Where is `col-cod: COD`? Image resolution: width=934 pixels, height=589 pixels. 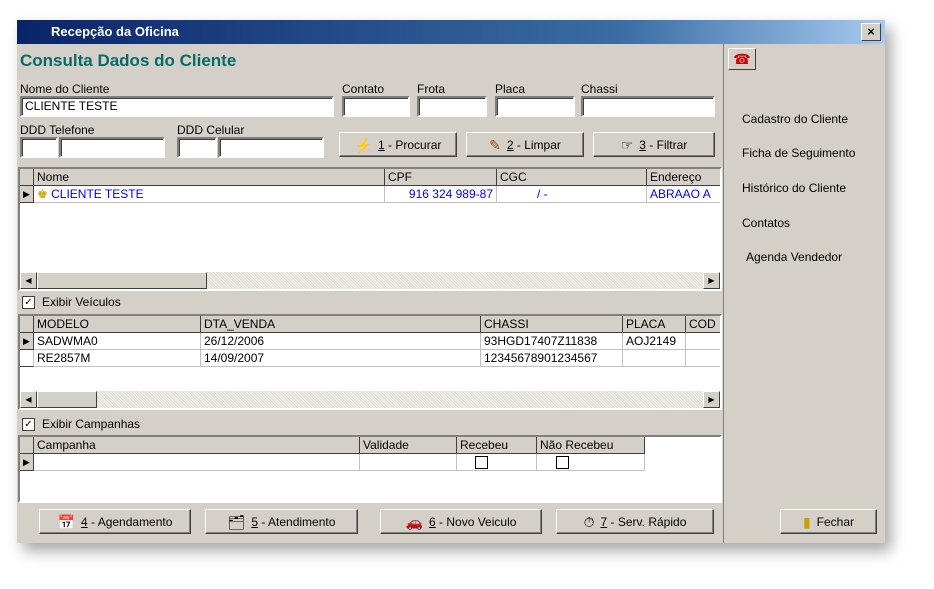
col-cod: COD is located at coordinates (703, 324).